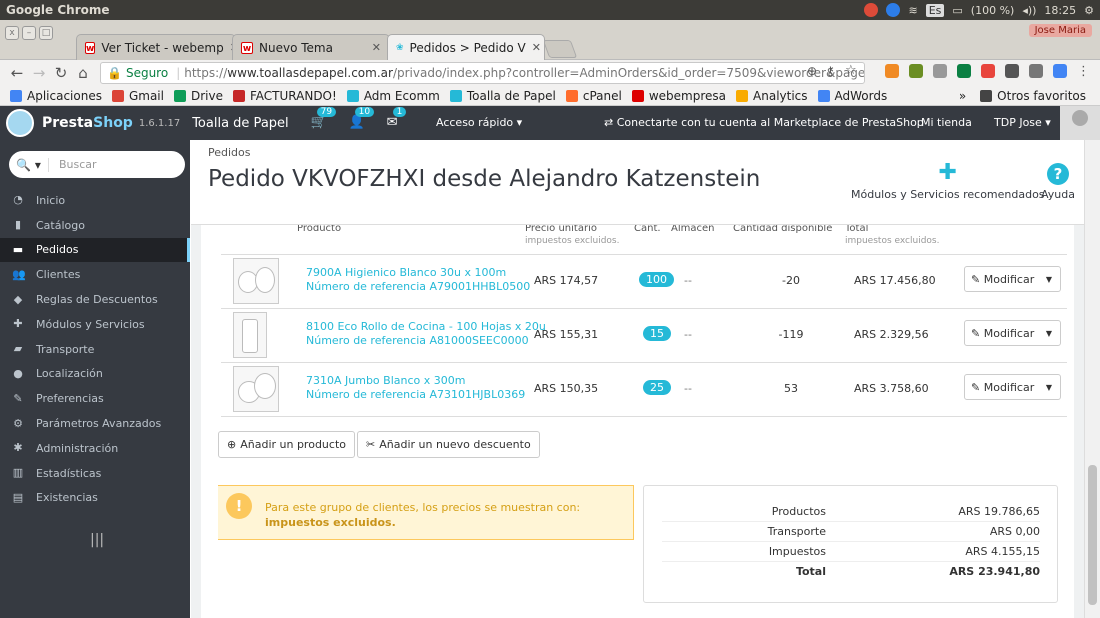  I want to click on sidebar-item-administracion: ✱ Administración, so click(95, 448).